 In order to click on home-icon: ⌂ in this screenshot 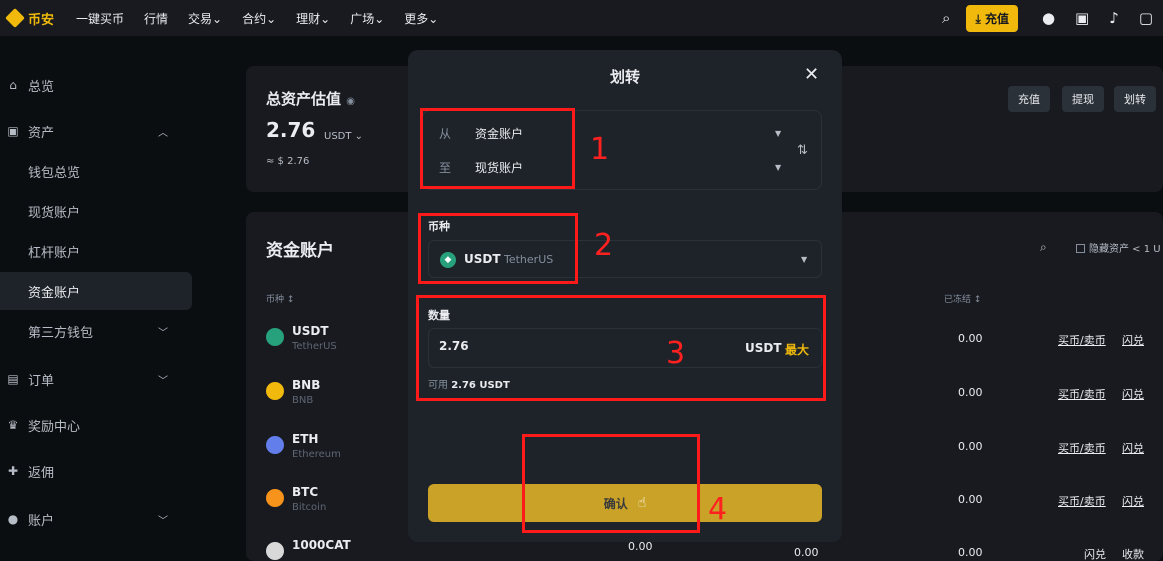, I will do `click(13, 85)`.